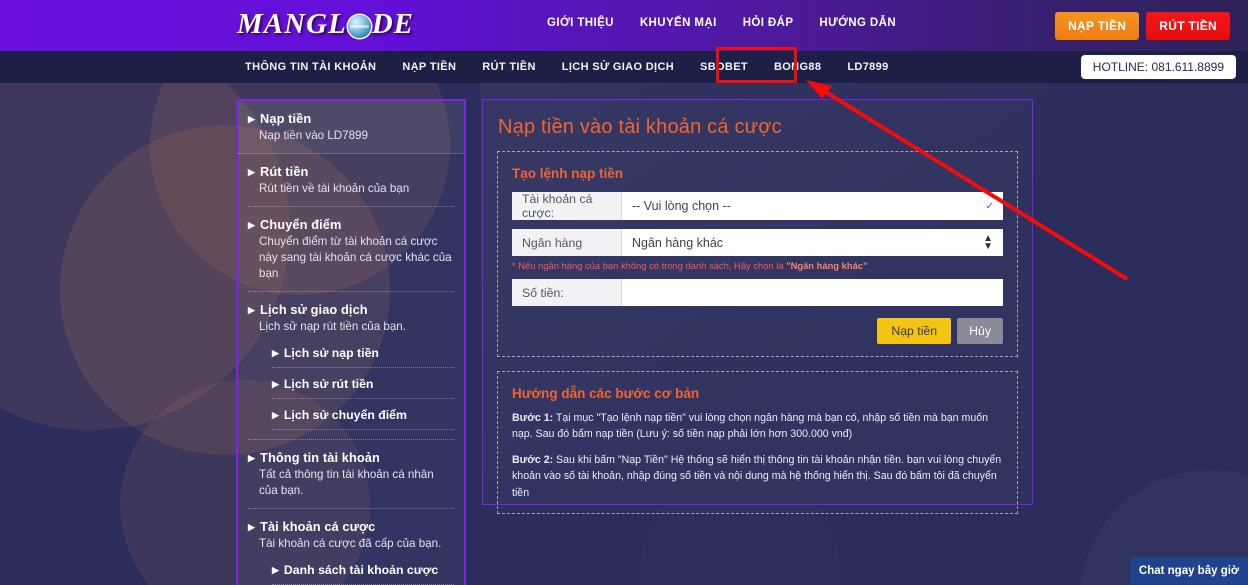 The height and width of the screenshot is (585, 1248). I want to click on sidebar-item-desc: Lịch sử nạp rút tiền của bạn., so click(332, 326).